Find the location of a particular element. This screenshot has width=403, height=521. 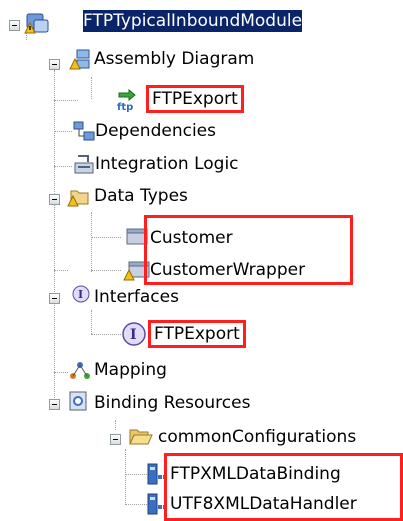

svg-text: ftp is located at coordinates (125, 107).